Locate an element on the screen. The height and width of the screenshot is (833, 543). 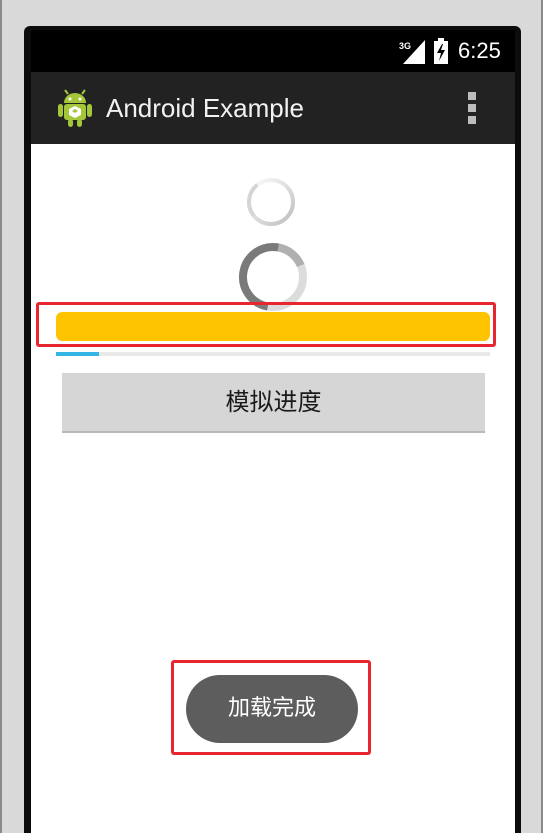
simulate-progress-button: 模拟进度 is located at coordinates (273, 403).